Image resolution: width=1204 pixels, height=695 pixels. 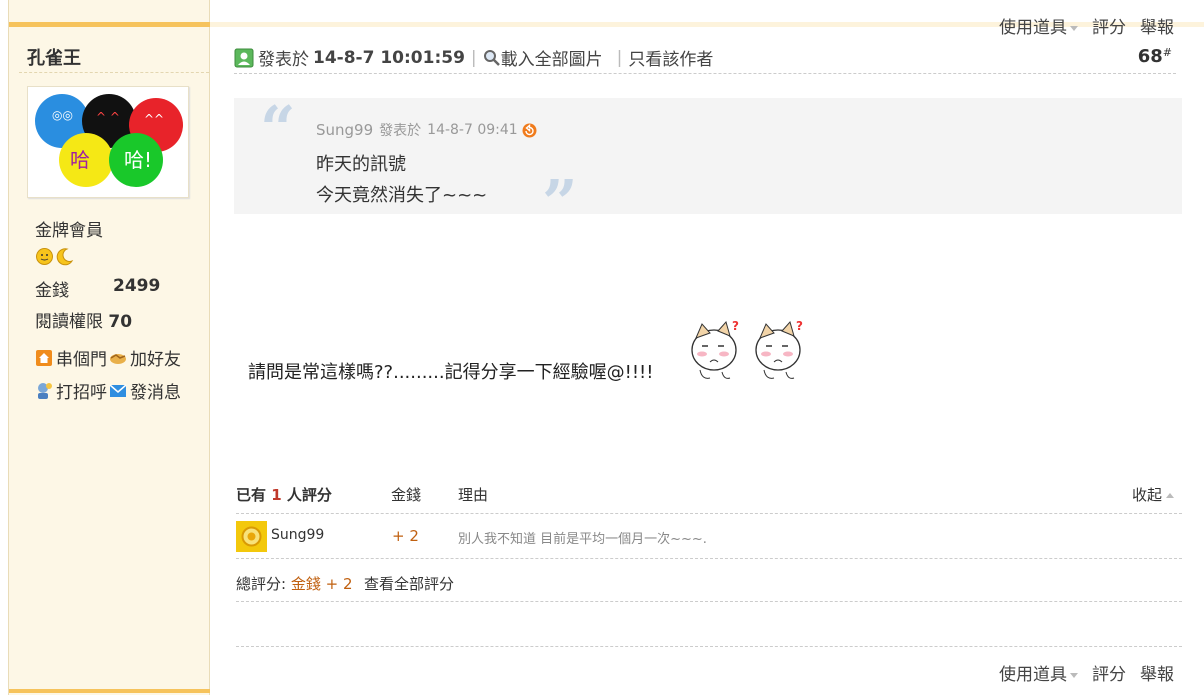 I want to click on mail-icon, so click(x=118, y=390).